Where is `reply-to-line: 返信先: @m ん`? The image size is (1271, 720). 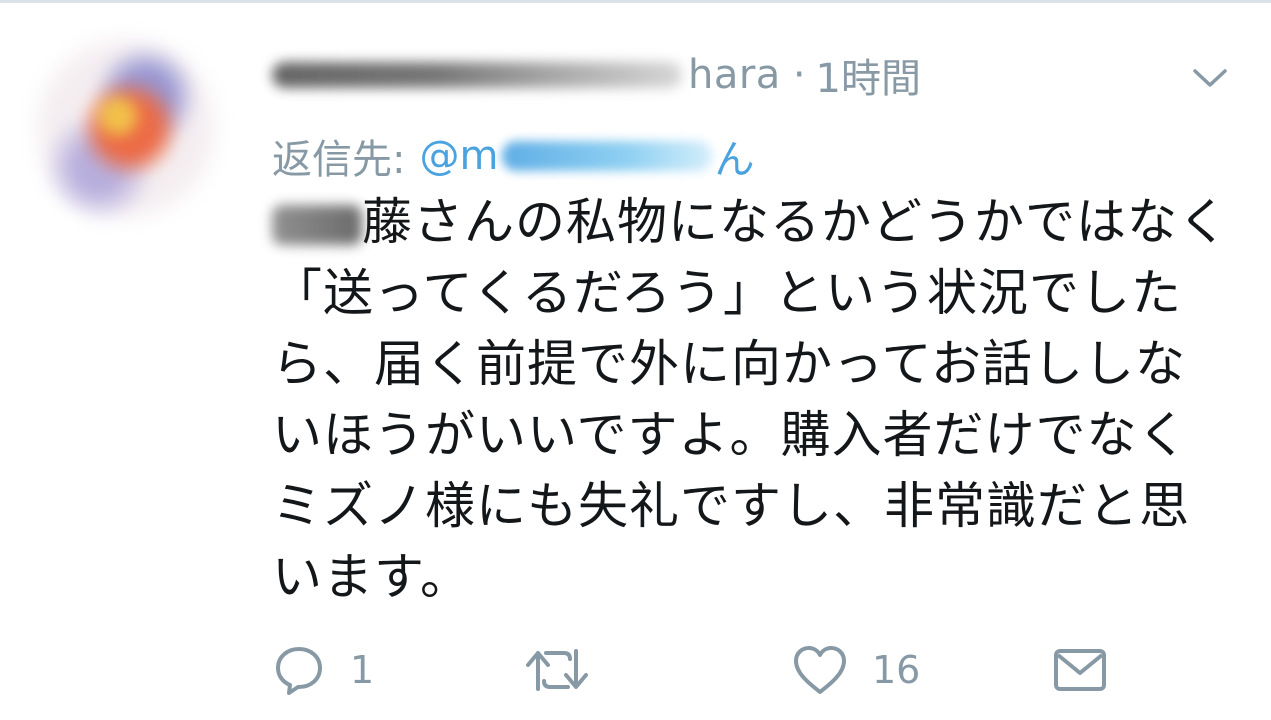 reply-to-line: 返信先: @m ん is located at coordinates (513, 156).